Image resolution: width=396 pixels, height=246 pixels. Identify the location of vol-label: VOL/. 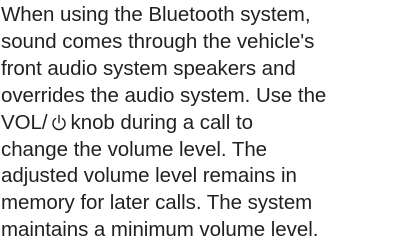
(24, 122).